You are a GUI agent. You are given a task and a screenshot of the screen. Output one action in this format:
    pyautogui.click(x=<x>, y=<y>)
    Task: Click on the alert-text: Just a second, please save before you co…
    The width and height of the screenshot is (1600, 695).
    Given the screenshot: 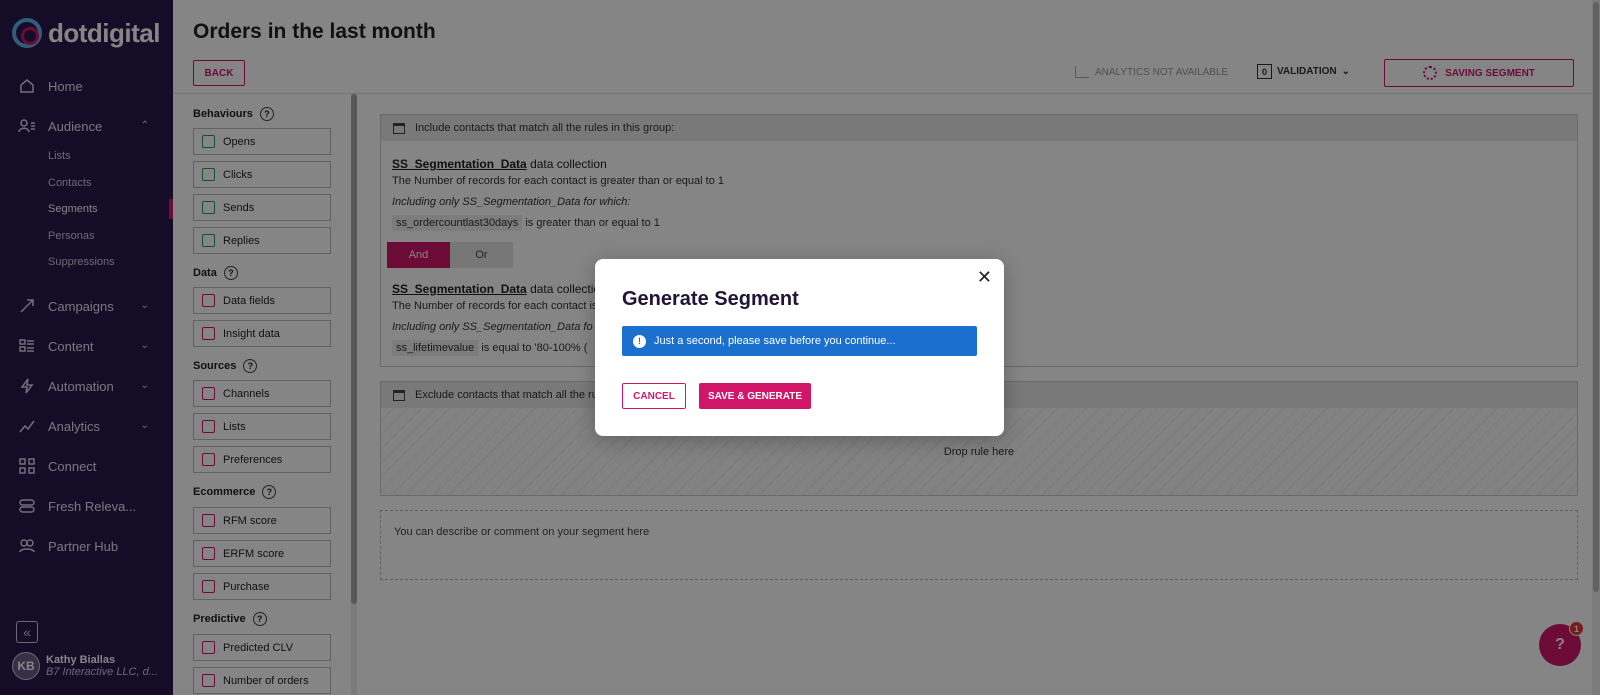 What is the action you would take?
    pyautogui.click(x=775, y=341)
    